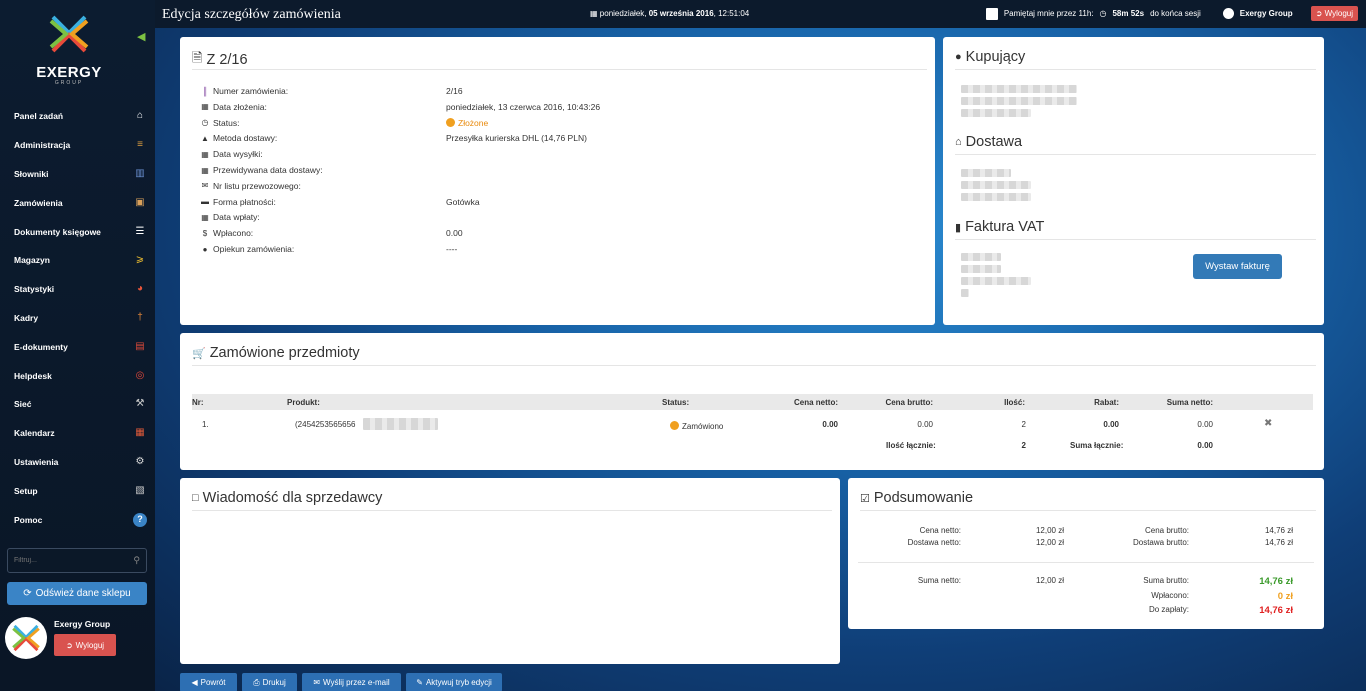 The height and width of the screenshot is (691, 1366). I want to click on back-button: ◀ Powrót, so click(208, 682).